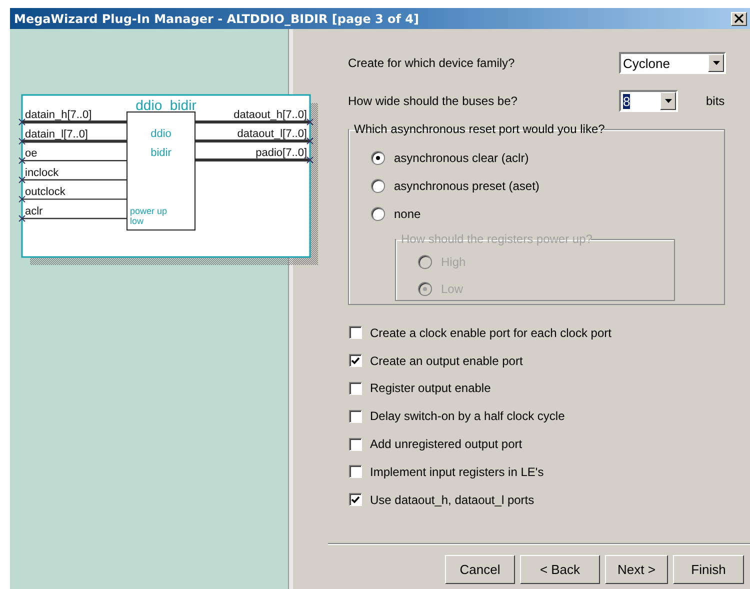  What do you see at coordinates (547, 158) in the screenshot?
I see `radio-option: asynchronous clear (aclr)` at bounding box center [547, 158].